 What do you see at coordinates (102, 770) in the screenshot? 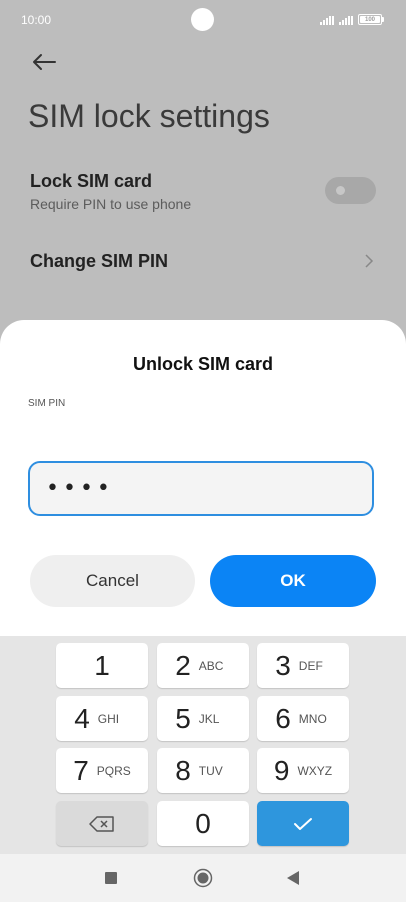
I see `key-7: 7 PQRS` at bounding box center [102, 770].